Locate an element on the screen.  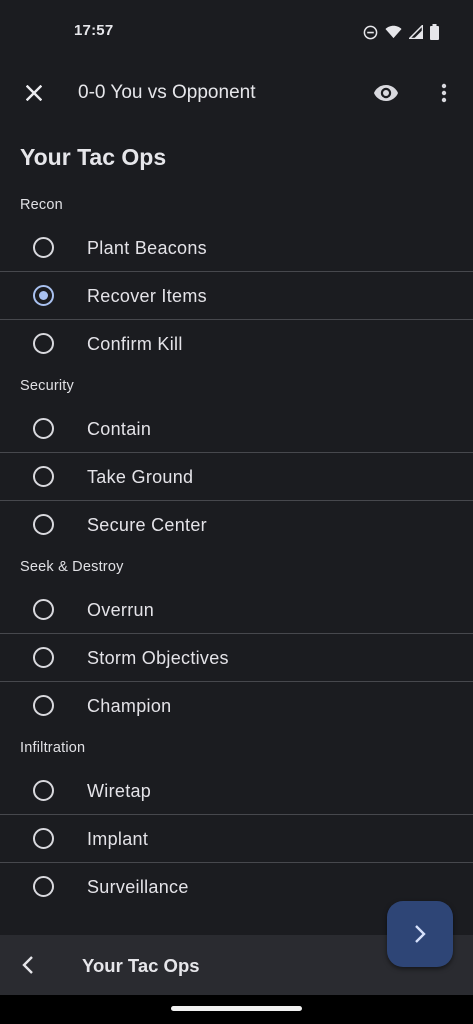
chevron-right-icon is located at coordinates (420, 934).